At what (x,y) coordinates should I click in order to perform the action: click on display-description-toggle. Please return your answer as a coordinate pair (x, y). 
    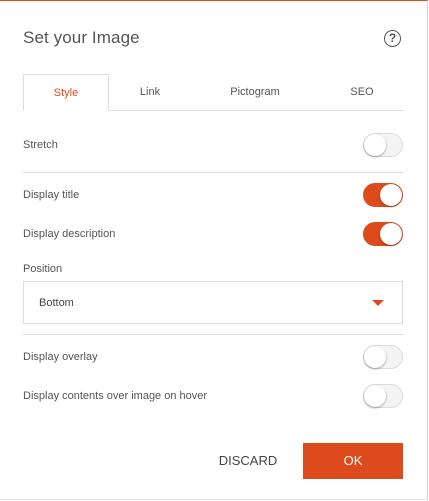
    Looking at the image, I should click on (383, 234).